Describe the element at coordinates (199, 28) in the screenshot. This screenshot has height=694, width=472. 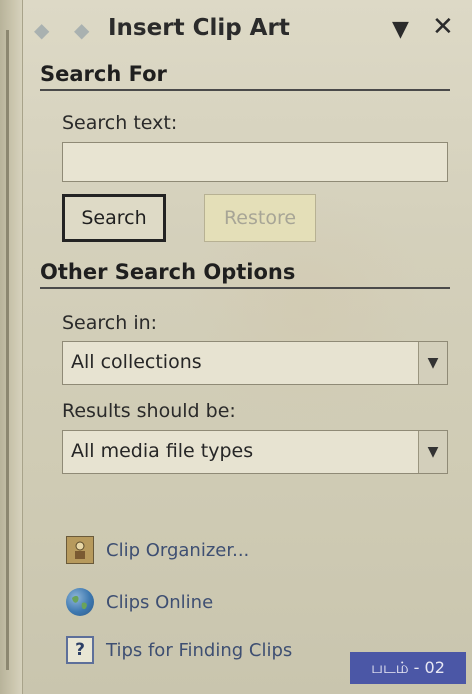
I see `pane-title: Insert Clip Art` at that location.